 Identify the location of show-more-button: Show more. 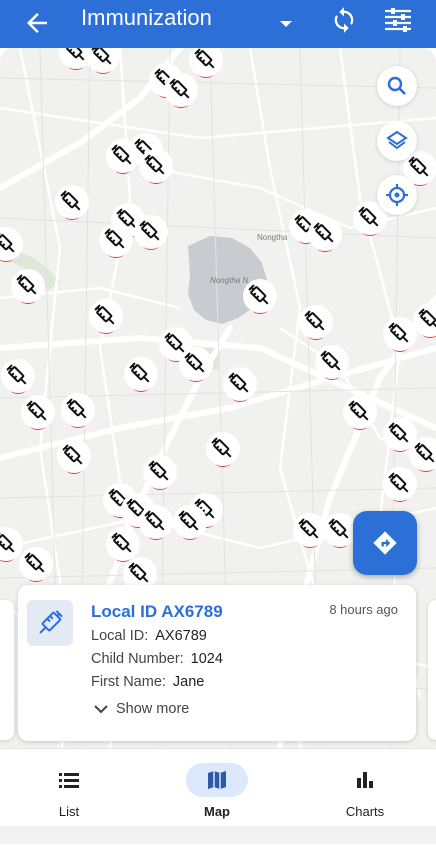
(141, 709).